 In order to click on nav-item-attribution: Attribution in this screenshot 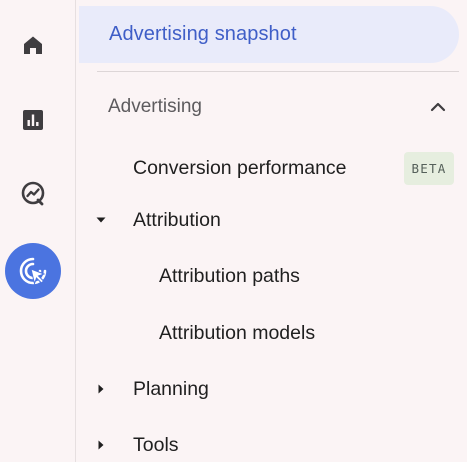, I will do `click(177, 220)`.